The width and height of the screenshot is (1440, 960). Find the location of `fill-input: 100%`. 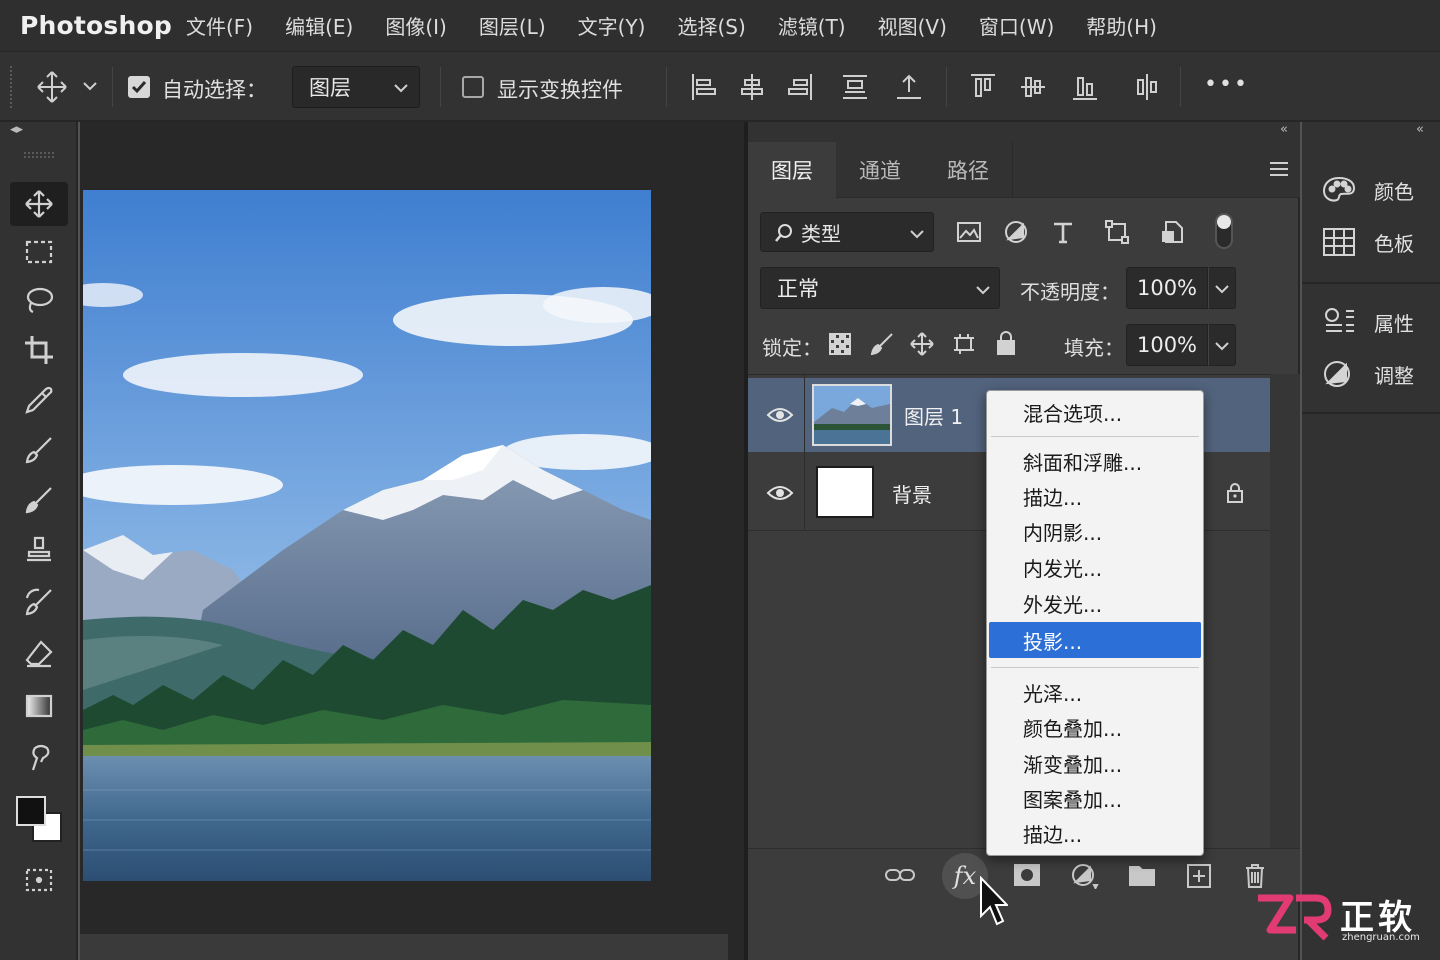

fill-input: 100% is located at coordinates (1167, 345).